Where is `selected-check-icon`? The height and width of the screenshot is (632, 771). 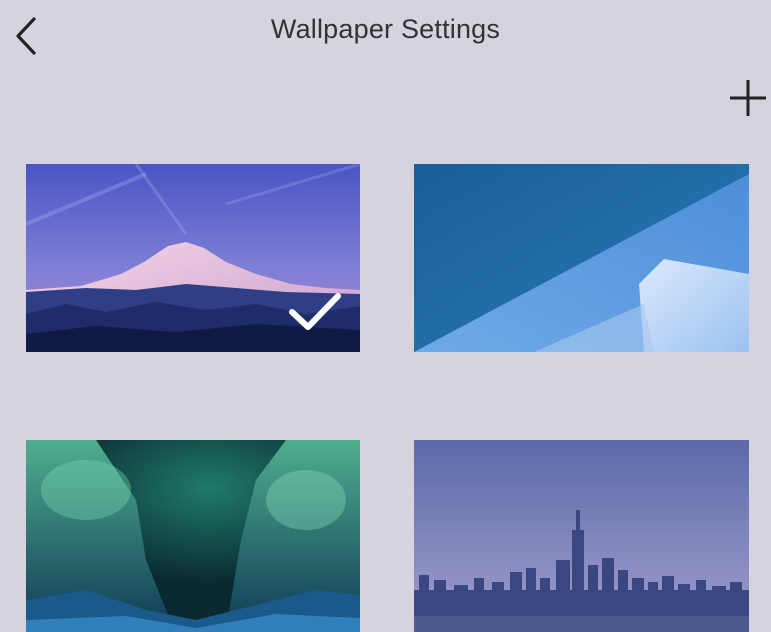
selected-check-icon is located at coordinates (315, 311).